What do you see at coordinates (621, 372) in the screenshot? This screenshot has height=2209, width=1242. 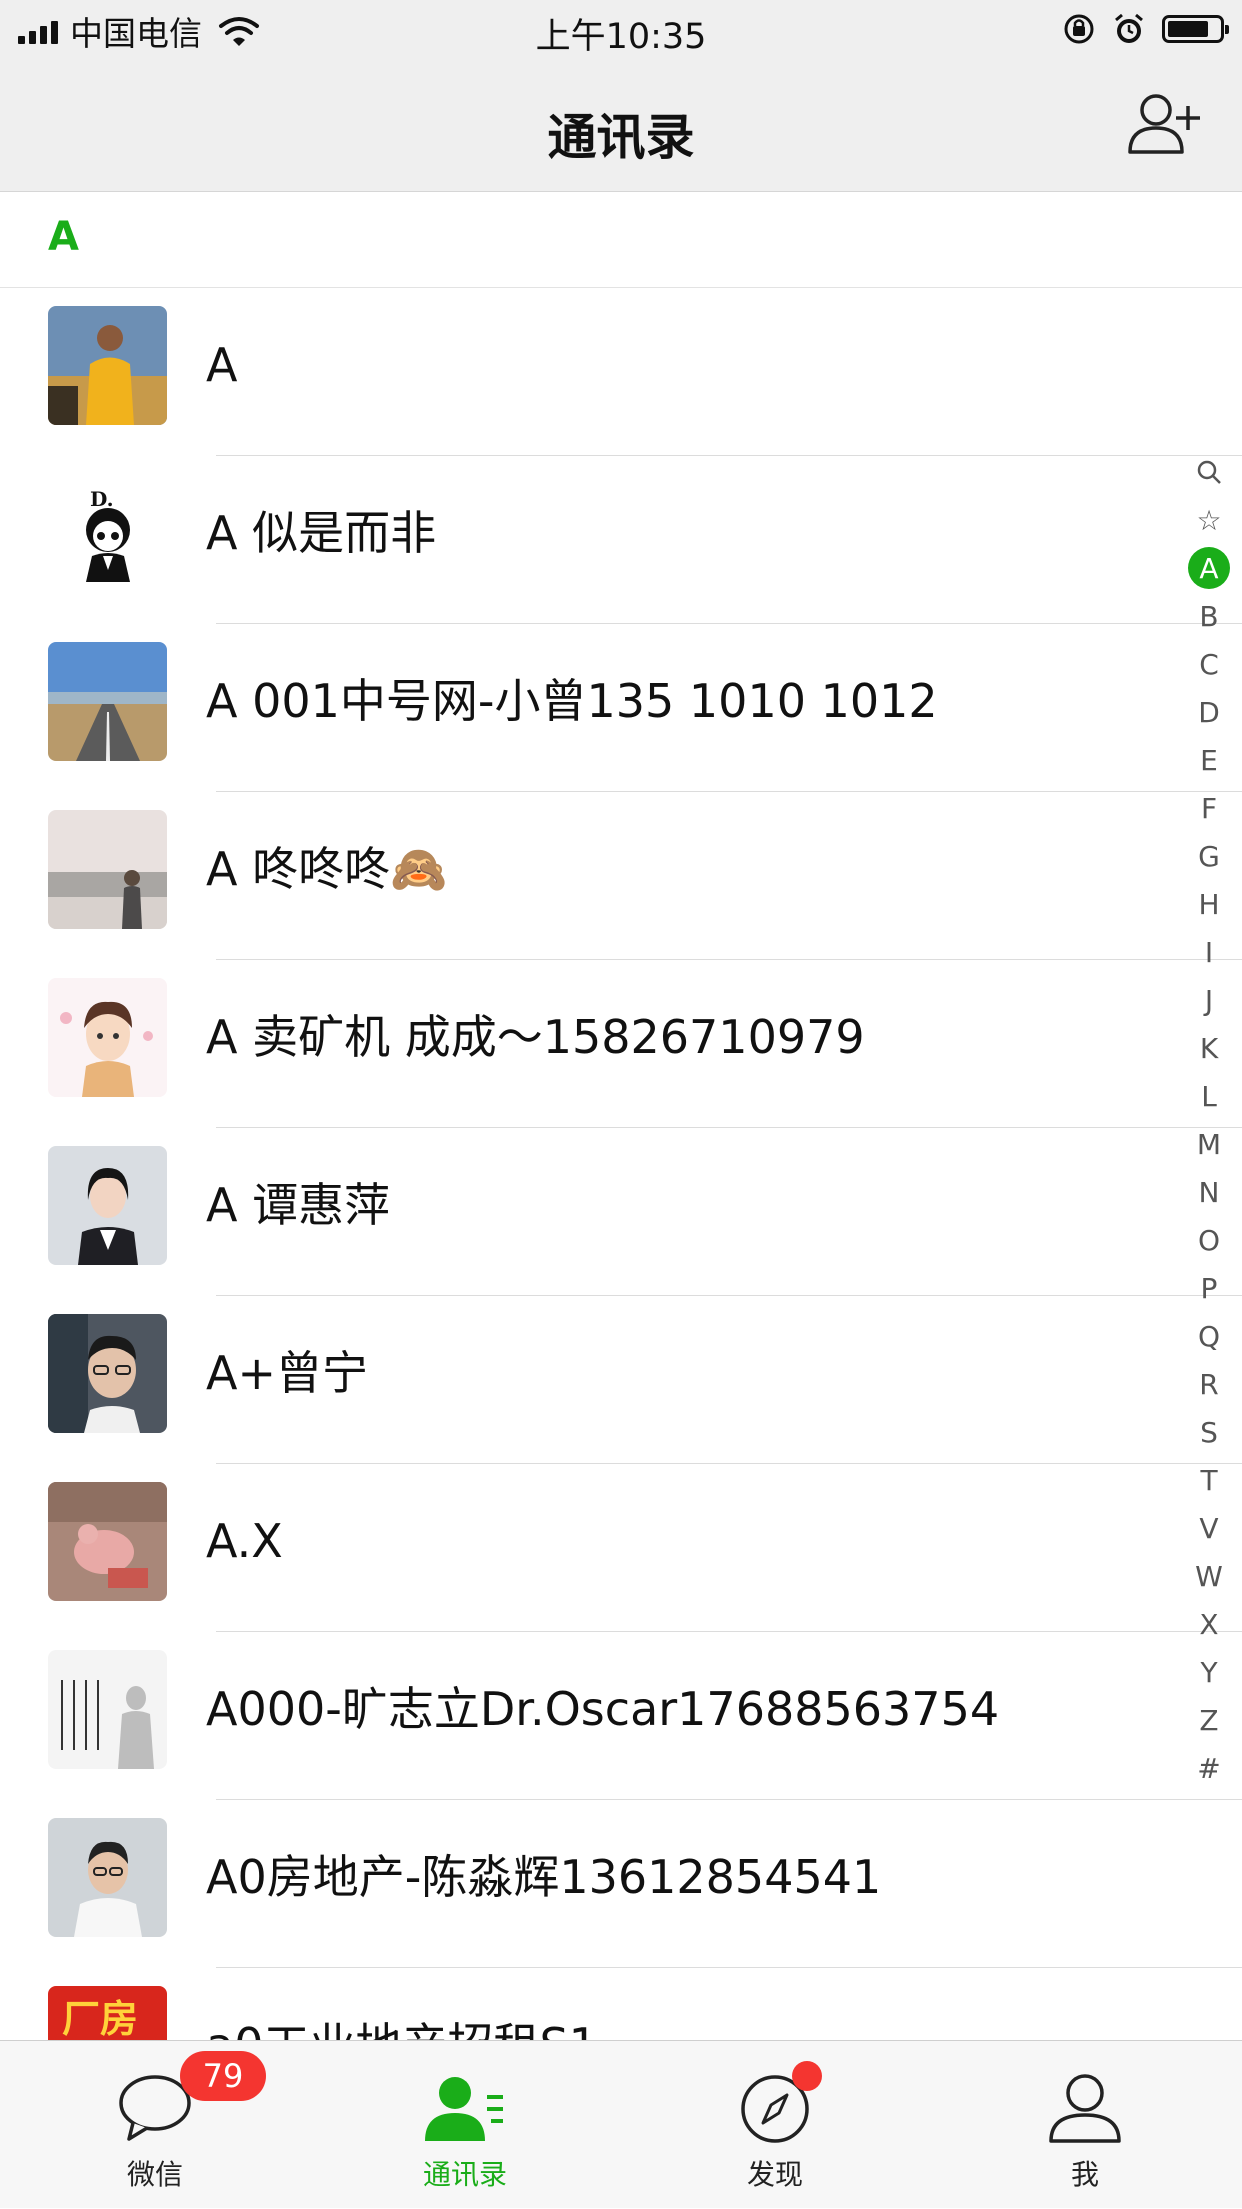 I see `contact-row: A` at bounding box center [621, 372].